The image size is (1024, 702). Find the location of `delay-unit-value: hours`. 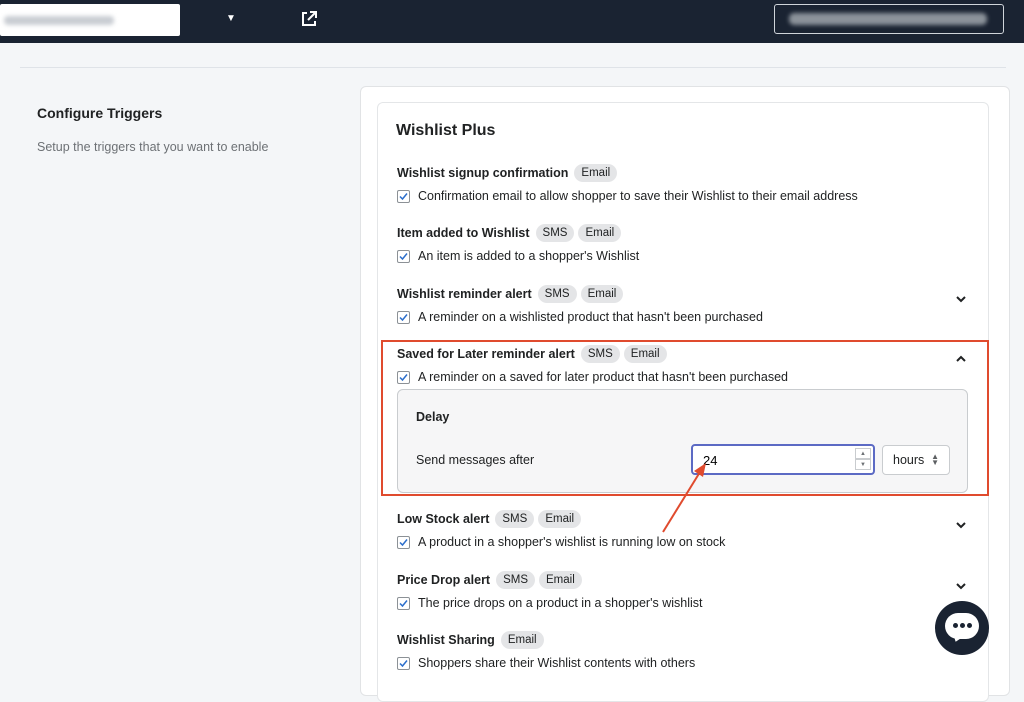

delay-unit-value: hours is located at coordinates (909, 460).